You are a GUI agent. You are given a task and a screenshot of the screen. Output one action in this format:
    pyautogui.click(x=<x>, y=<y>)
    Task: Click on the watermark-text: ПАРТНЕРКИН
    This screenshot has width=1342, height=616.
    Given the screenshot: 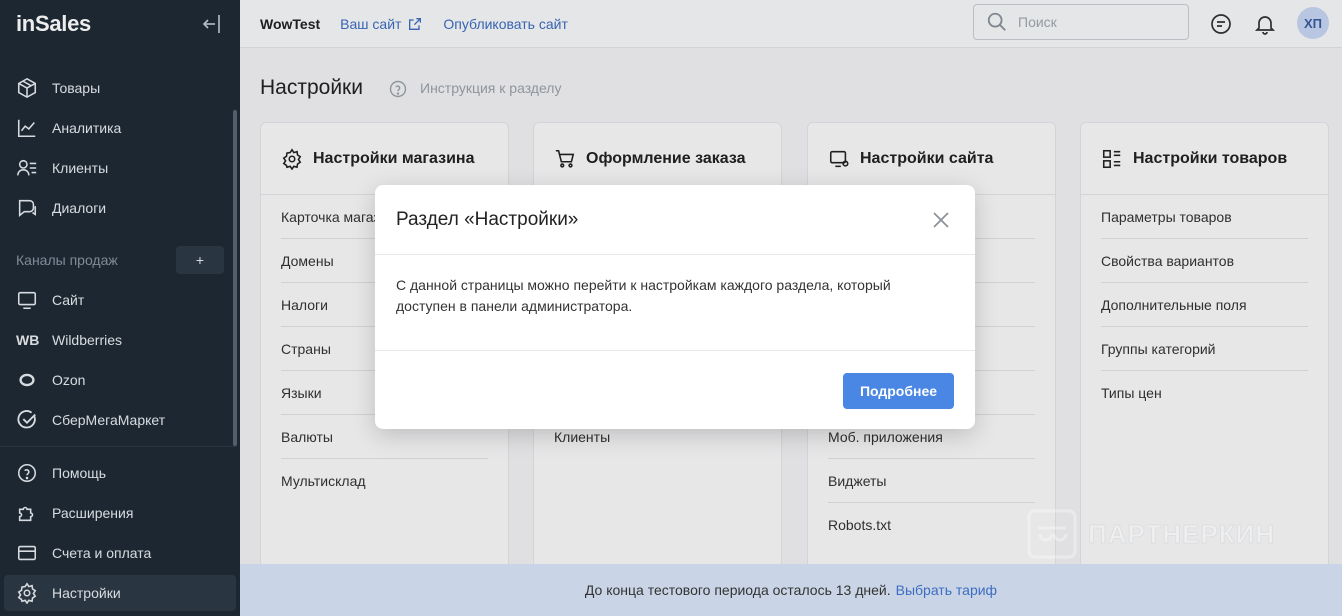 What is the action you would take?
    pyautogui.click(x=1181, y=533)
    